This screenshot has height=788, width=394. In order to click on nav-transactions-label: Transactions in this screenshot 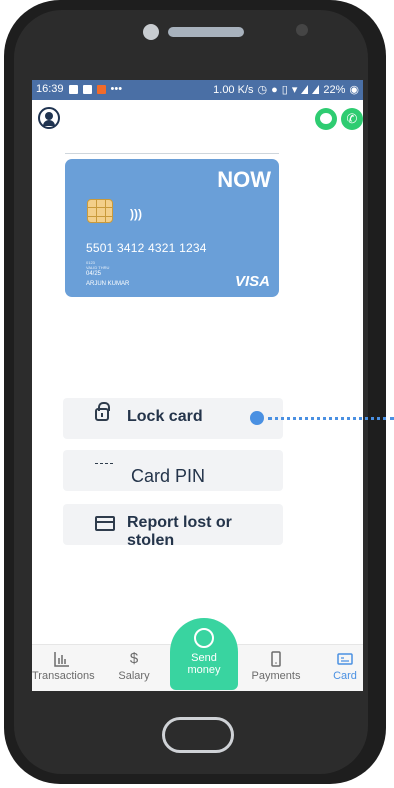, I will do `click(63, 676)`.